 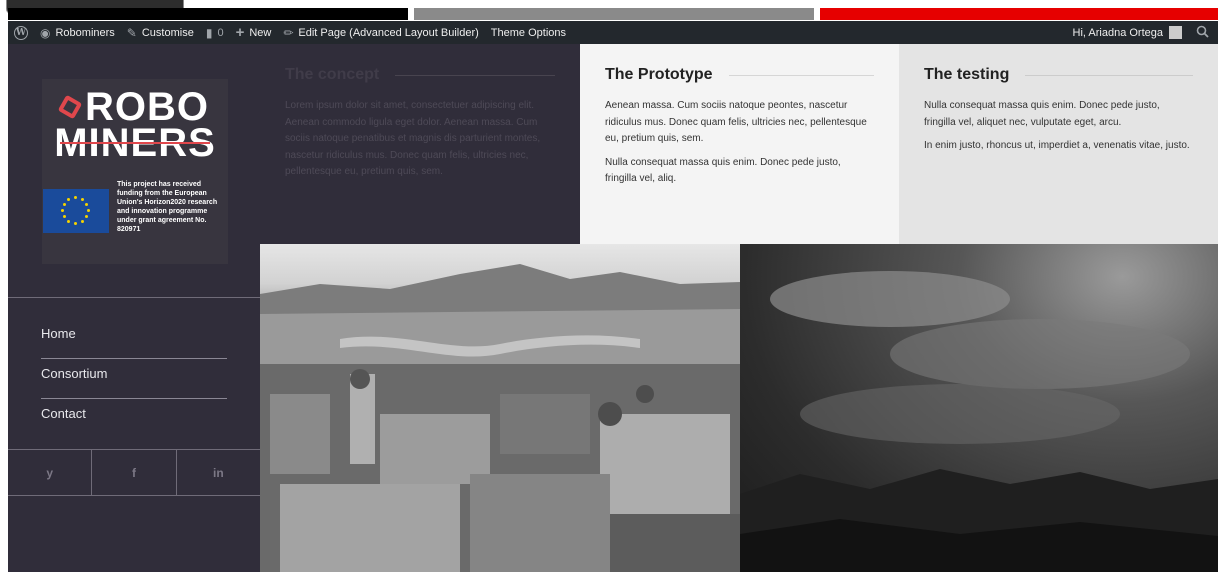 I want to click on main-nav: Home Consortium Contact, so click(x=134, y=379).